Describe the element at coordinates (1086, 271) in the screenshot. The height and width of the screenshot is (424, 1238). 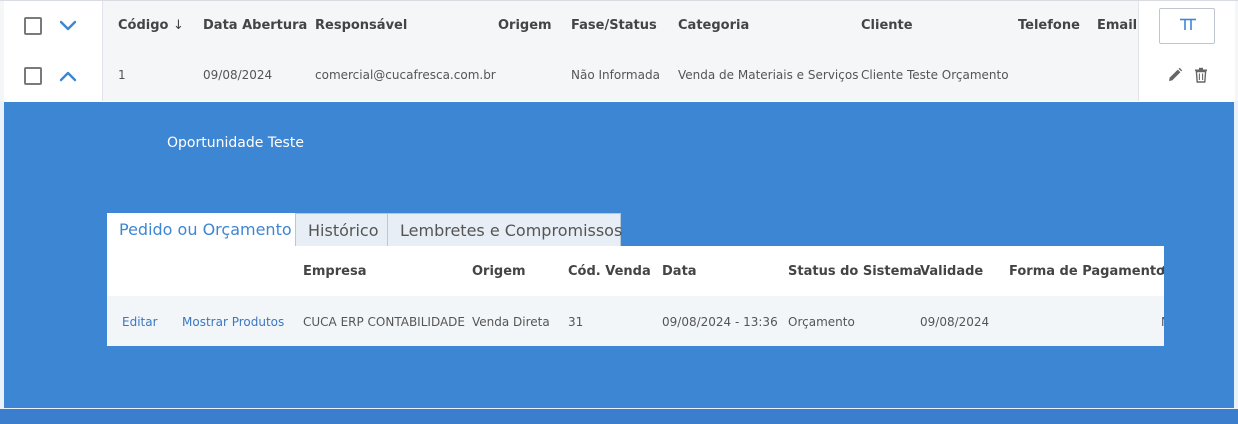
I see `orders-column-forma-pagamento: Forma de Pagamento` at that location.